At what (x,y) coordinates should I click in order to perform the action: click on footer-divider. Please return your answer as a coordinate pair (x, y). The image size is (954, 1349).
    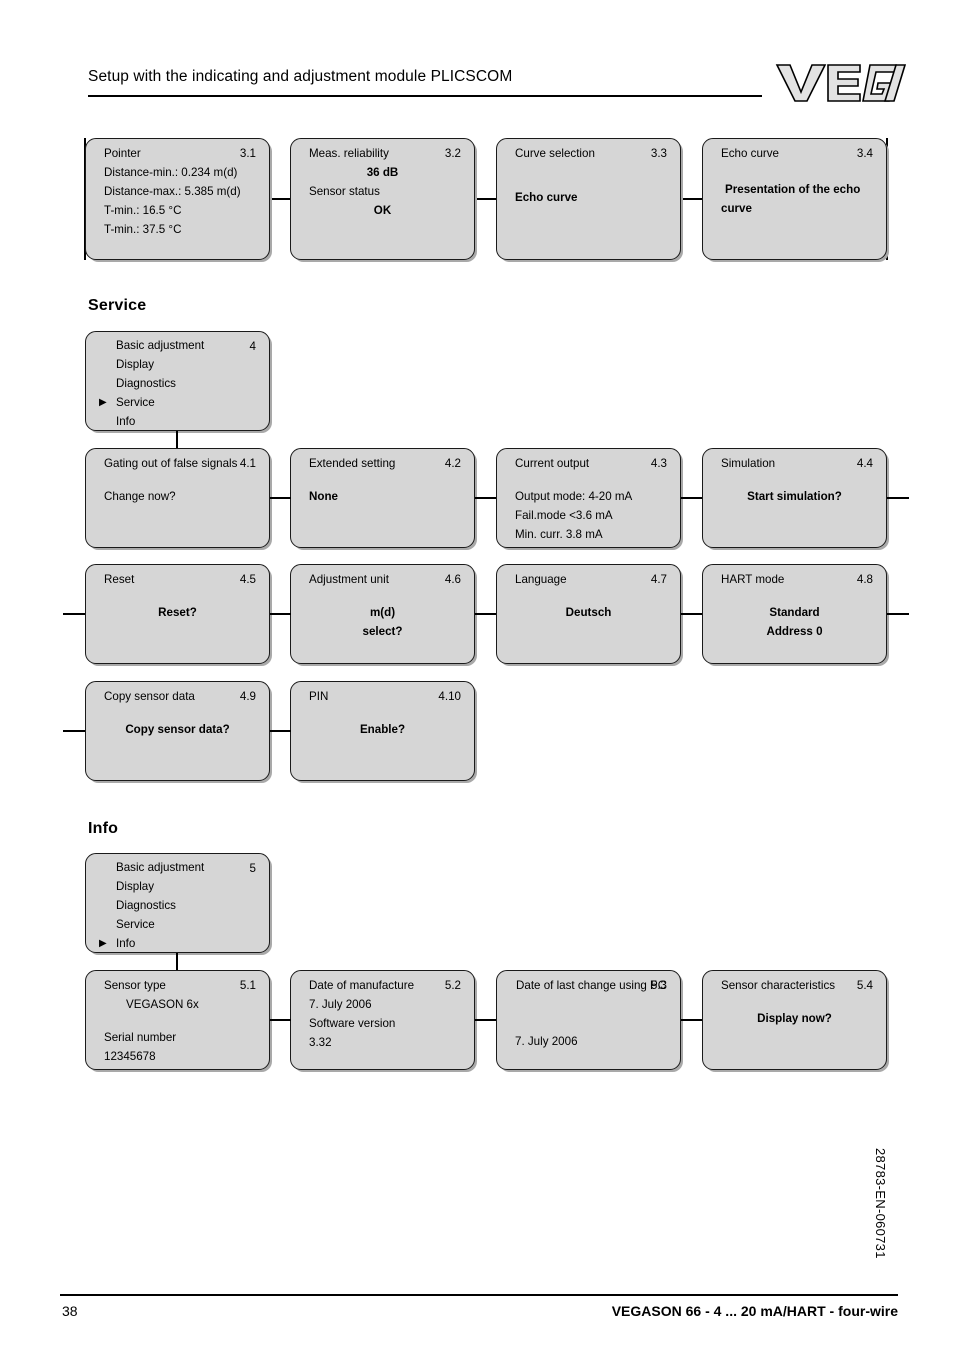
    Looking at the image, I should click on (479, 1295).